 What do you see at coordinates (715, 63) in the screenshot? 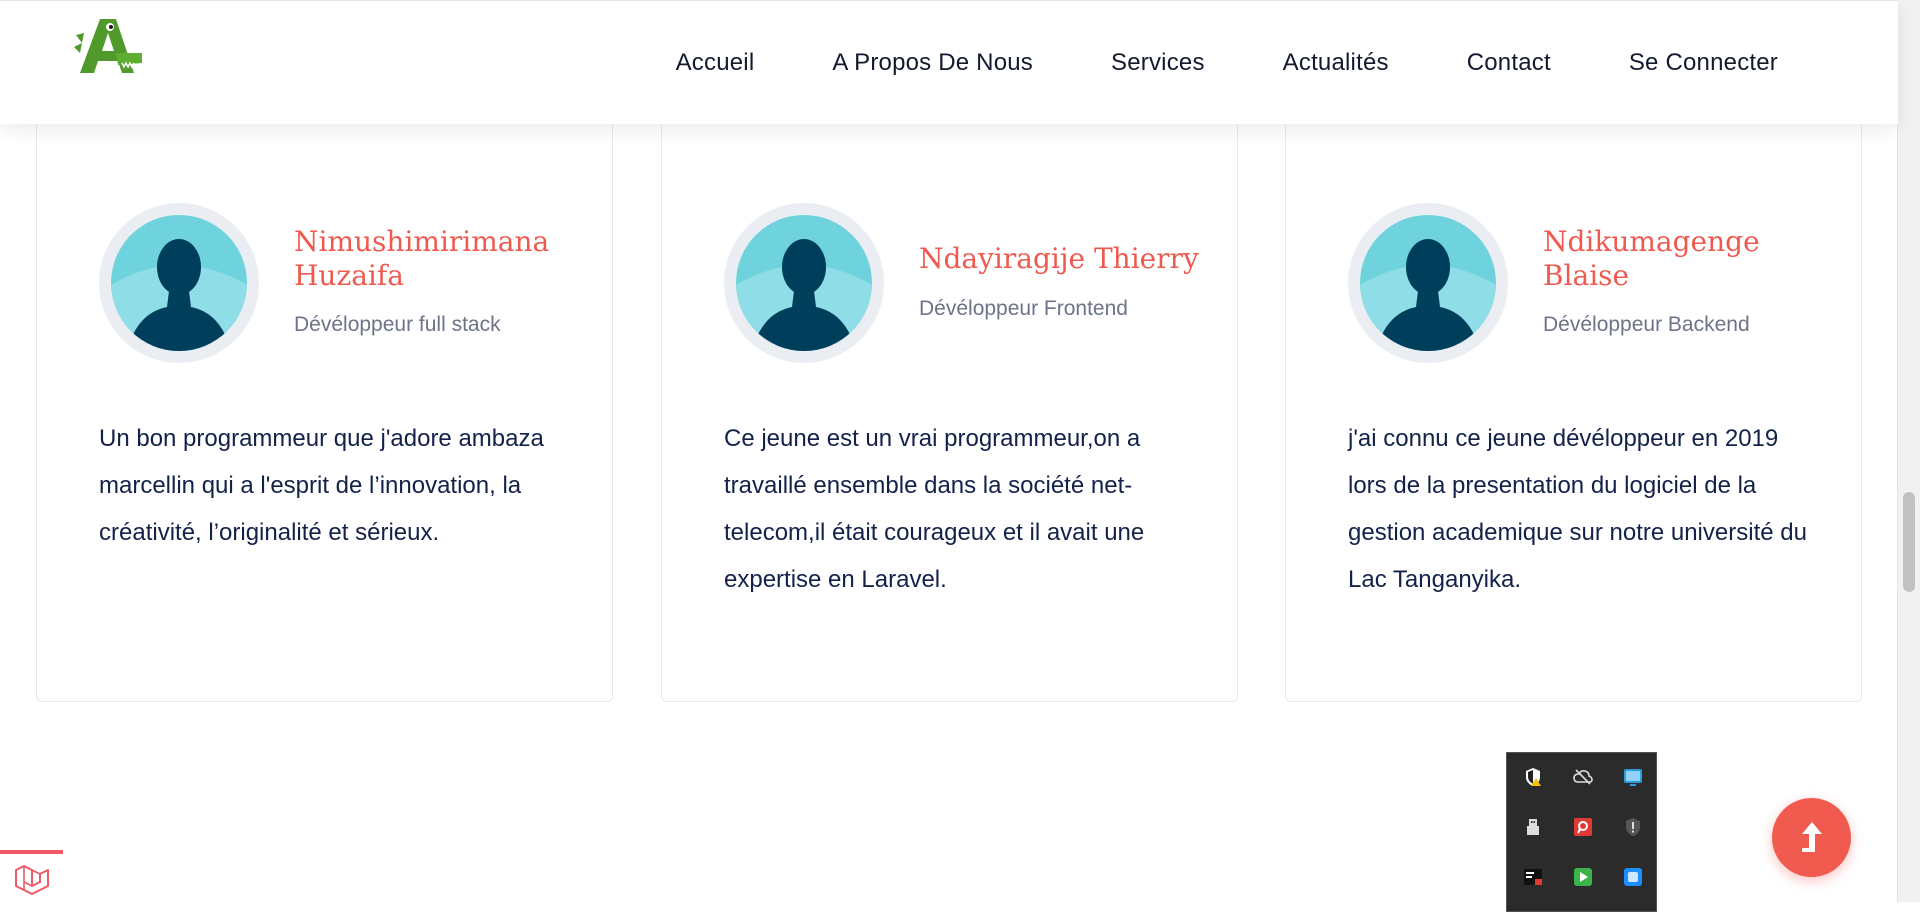
I see `nav-accueil: Accueil` at bounding box center [715, 63].